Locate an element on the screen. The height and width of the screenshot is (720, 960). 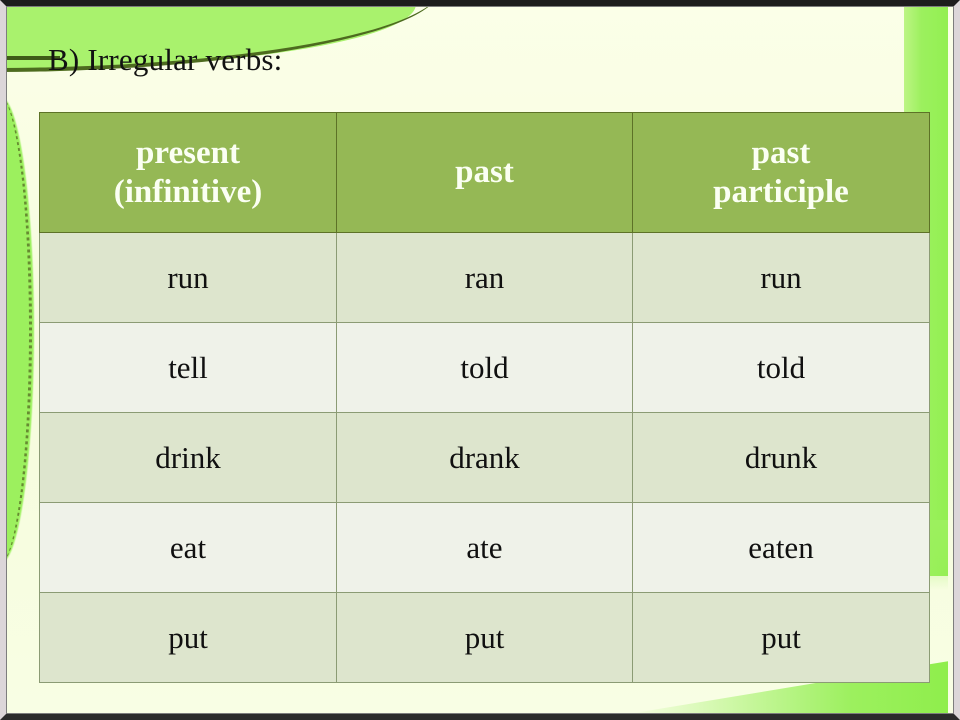
cell-present: tell is located at coordinates (188, 367).